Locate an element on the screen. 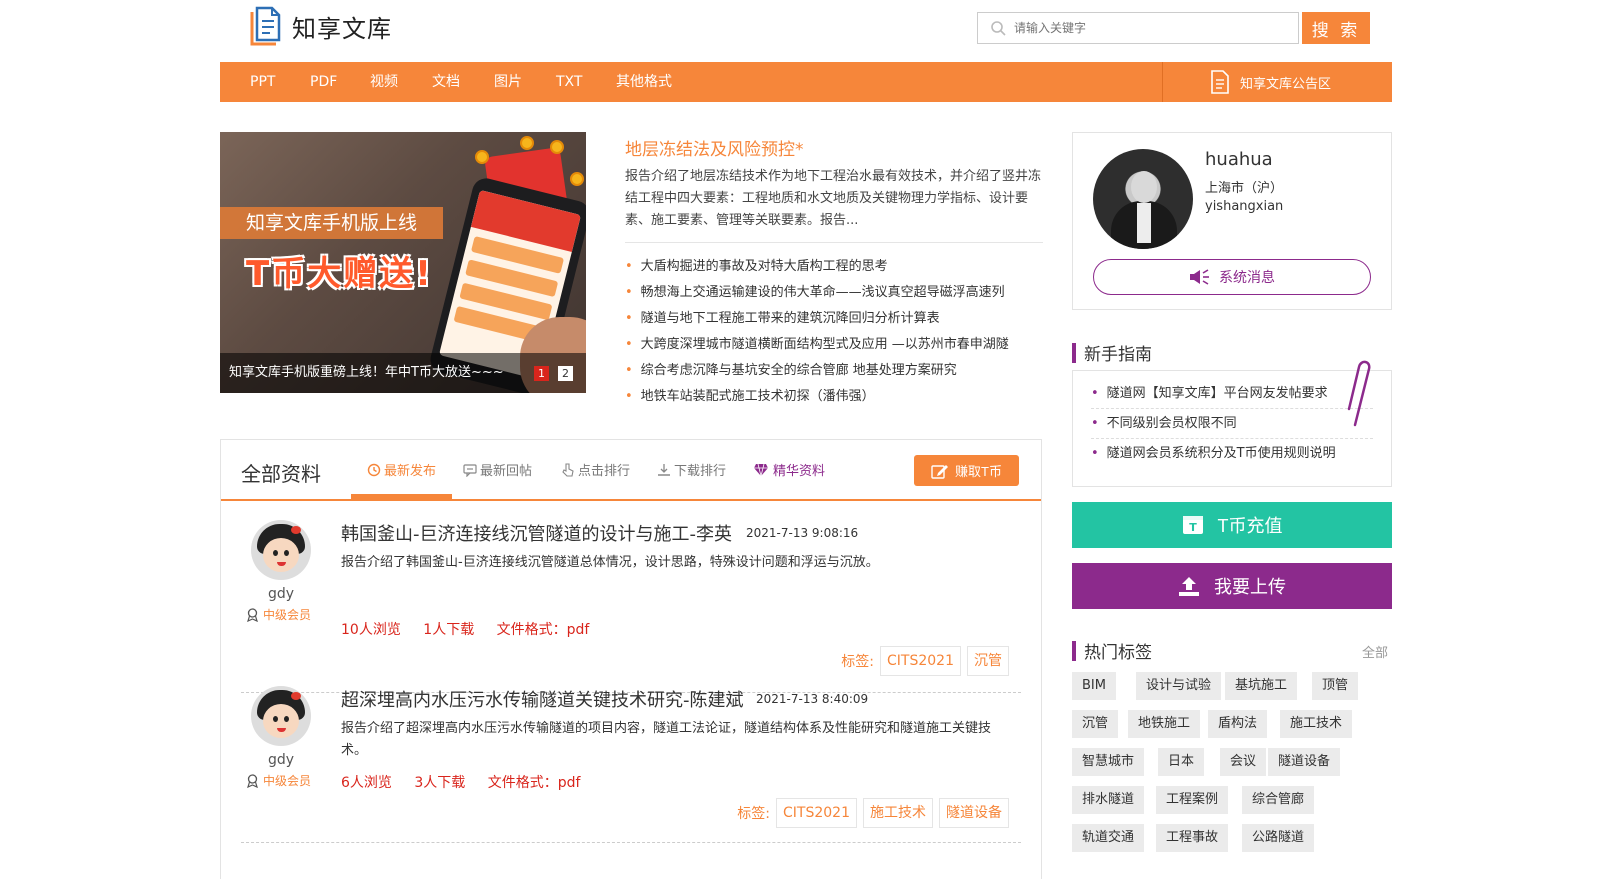 This screenshot has height=879, width=1619. hot-tag: 会议 is located at coordinates (1243, 762).